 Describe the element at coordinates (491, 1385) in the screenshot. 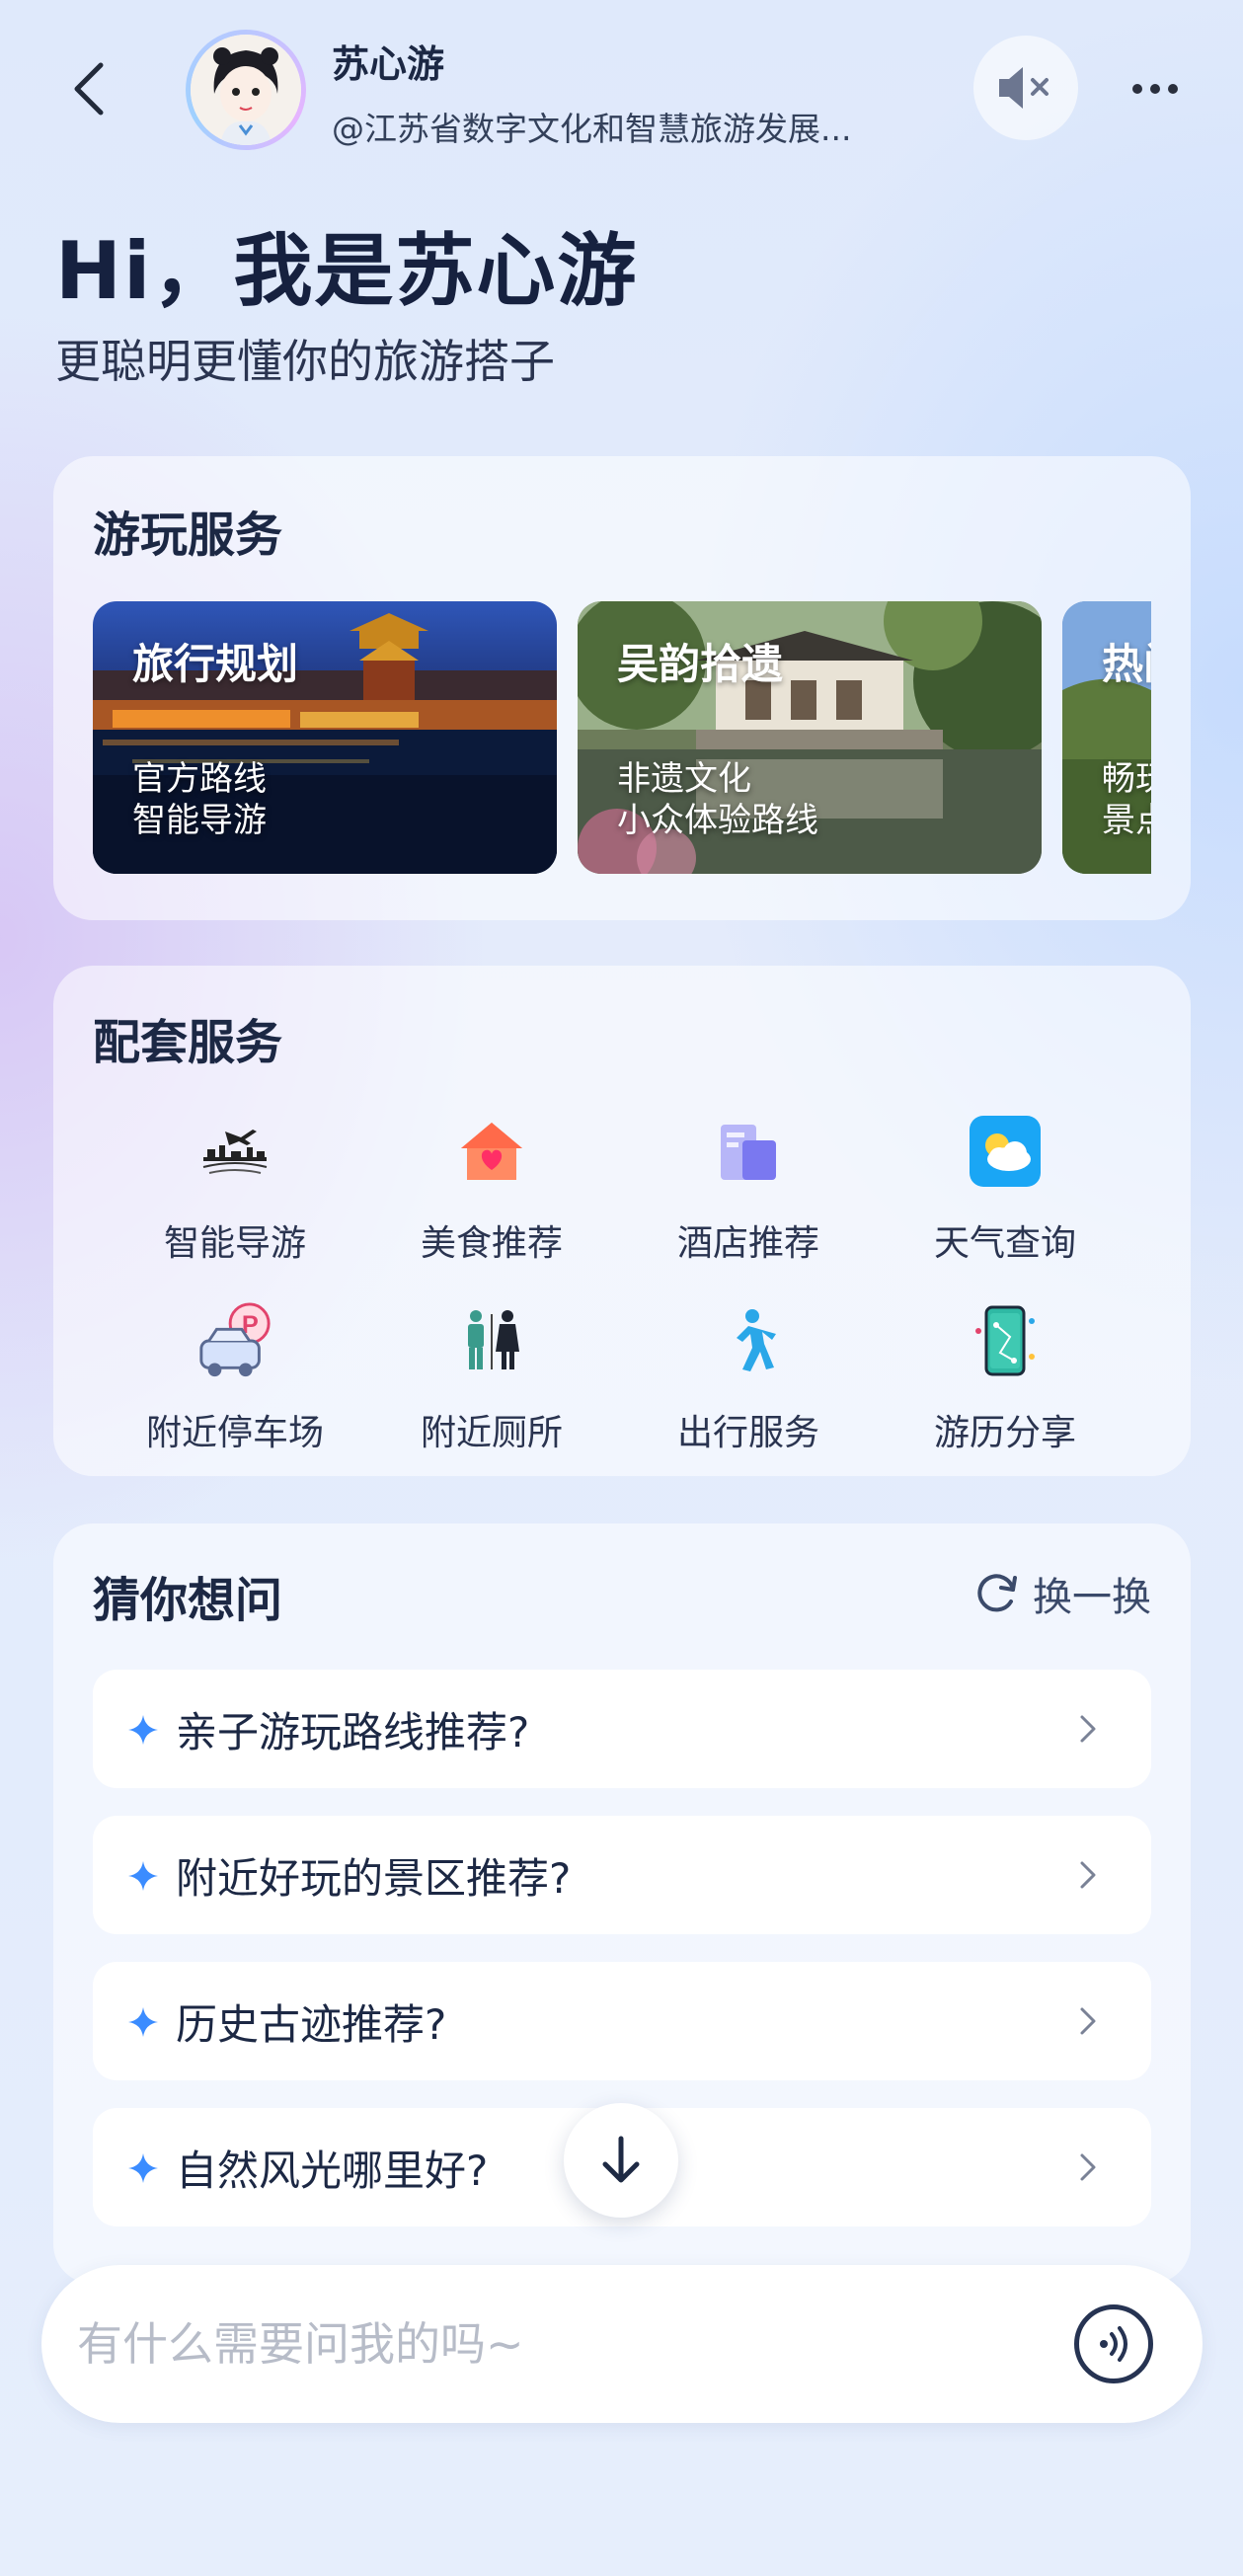

I see `service-restroom: 附近厕所` at that location.